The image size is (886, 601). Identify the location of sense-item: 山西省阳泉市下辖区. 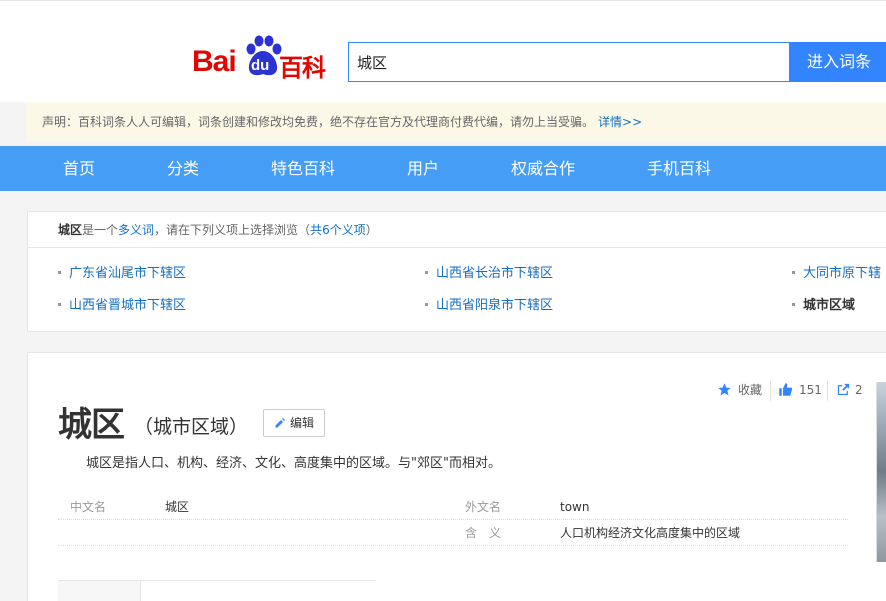
(489, 306).